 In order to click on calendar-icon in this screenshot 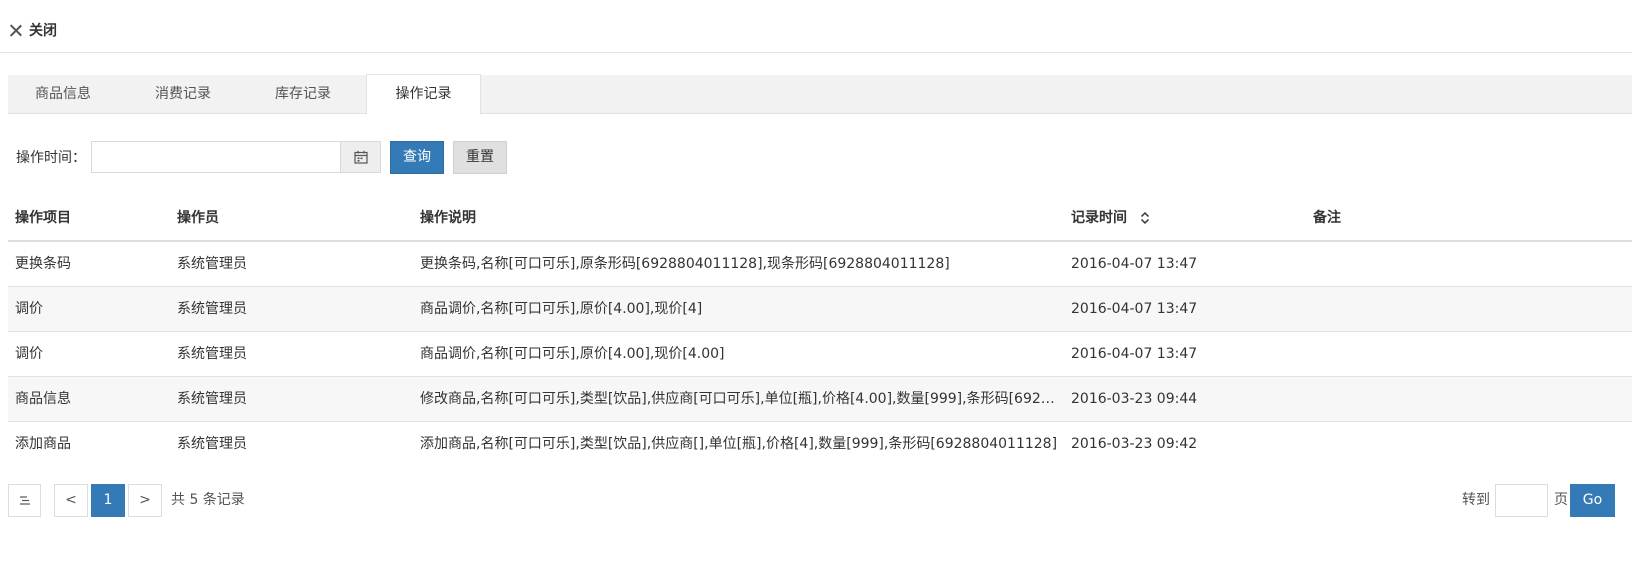, I will do `click(360, 157)`.